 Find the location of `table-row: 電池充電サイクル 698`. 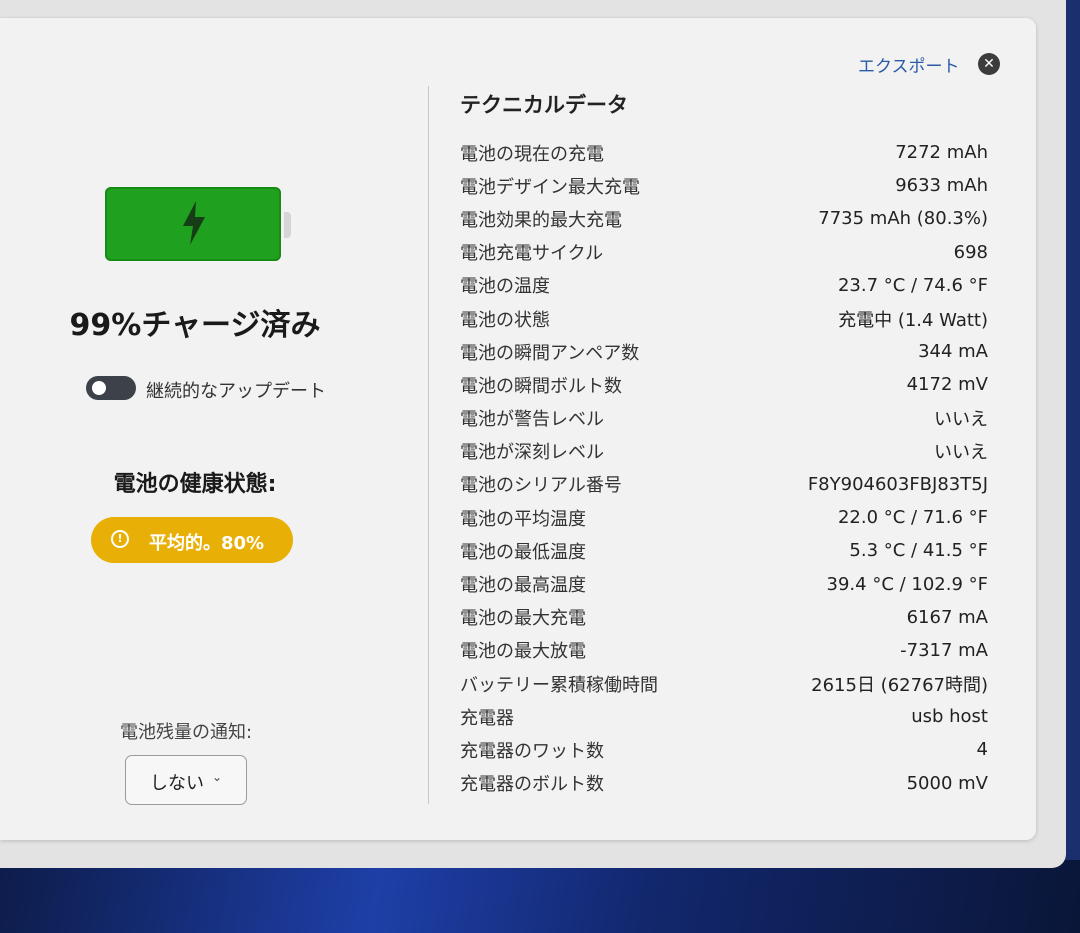

table-row: 電池充電サイクル 698 is located at coordinates (724, 252).